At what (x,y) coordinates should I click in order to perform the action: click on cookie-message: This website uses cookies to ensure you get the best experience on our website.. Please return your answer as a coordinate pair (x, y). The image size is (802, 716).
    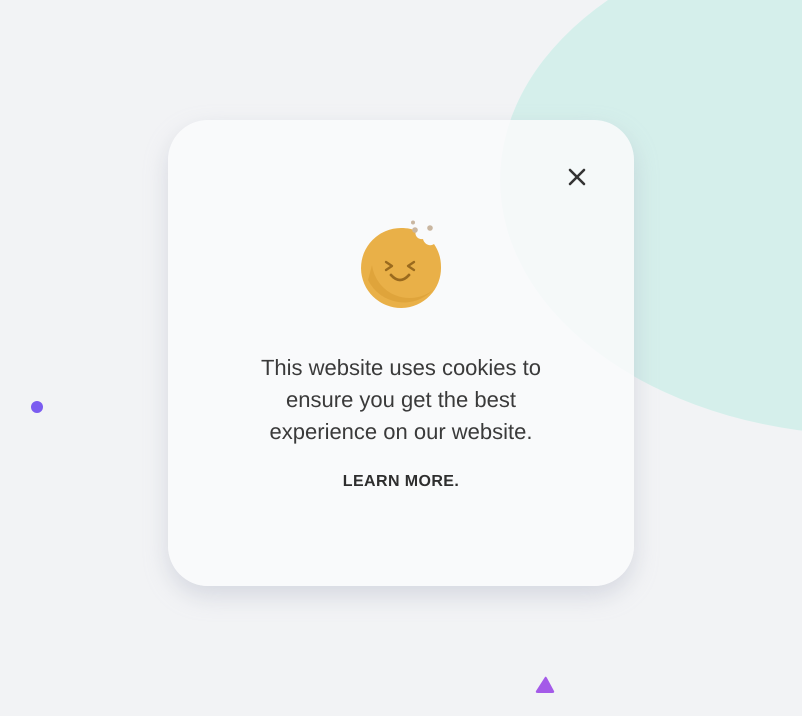
    Looking at the image, I should click on (401, 400).